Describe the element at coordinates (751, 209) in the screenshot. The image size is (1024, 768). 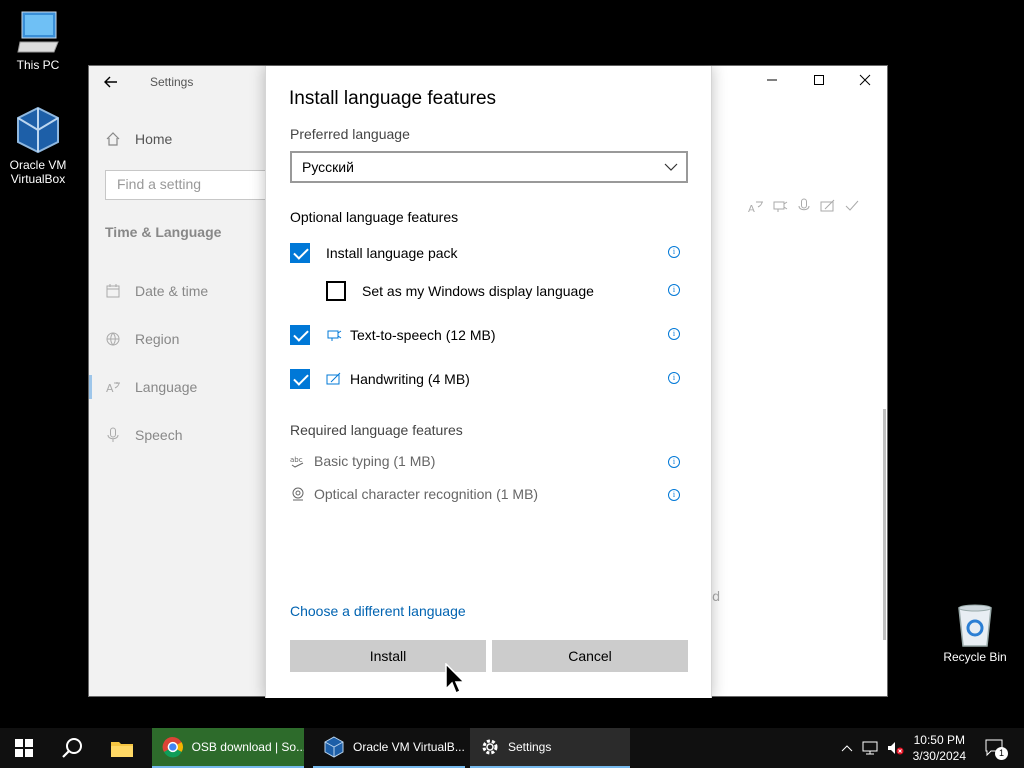
I see `svg-text: A` at that location.